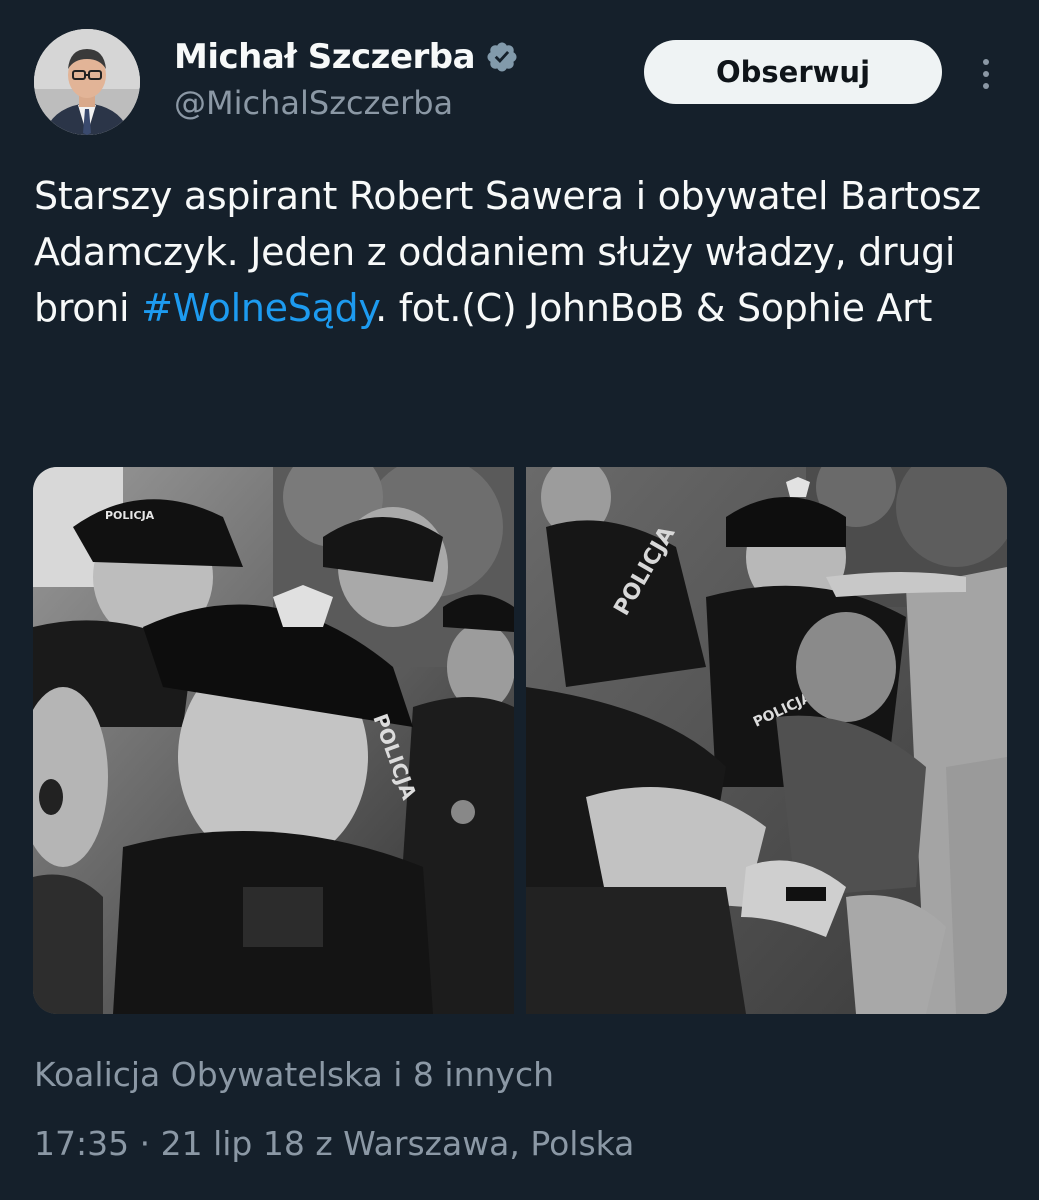  I want to click on more-options-icon, so click(986, 74).